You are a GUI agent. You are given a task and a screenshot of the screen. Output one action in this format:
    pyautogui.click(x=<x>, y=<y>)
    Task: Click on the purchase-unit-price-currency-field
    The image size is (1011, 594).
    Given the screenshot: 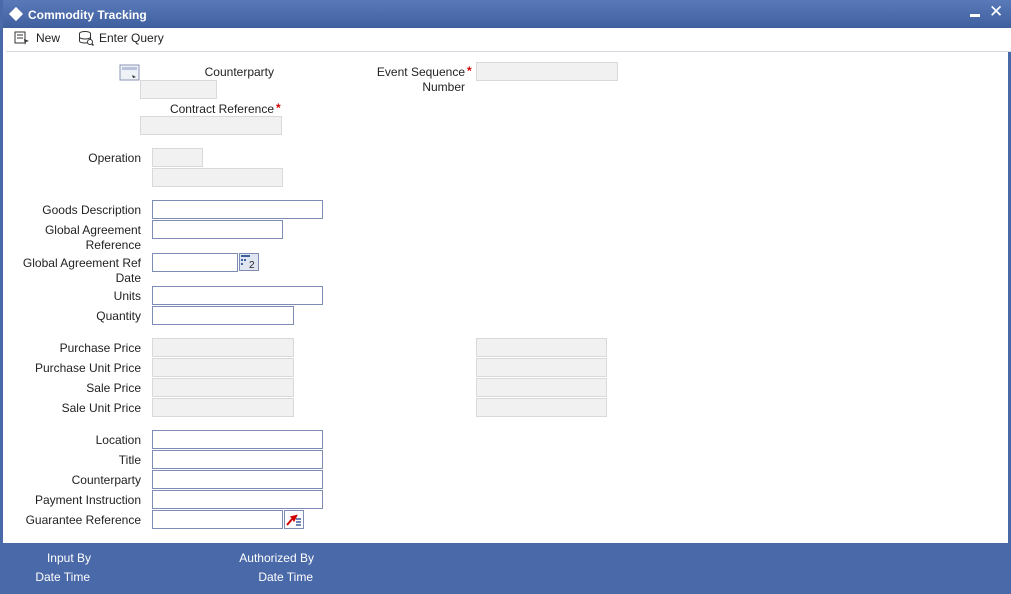 What is the action you would take?
    pyautogui.click(x=541, y=367)
    